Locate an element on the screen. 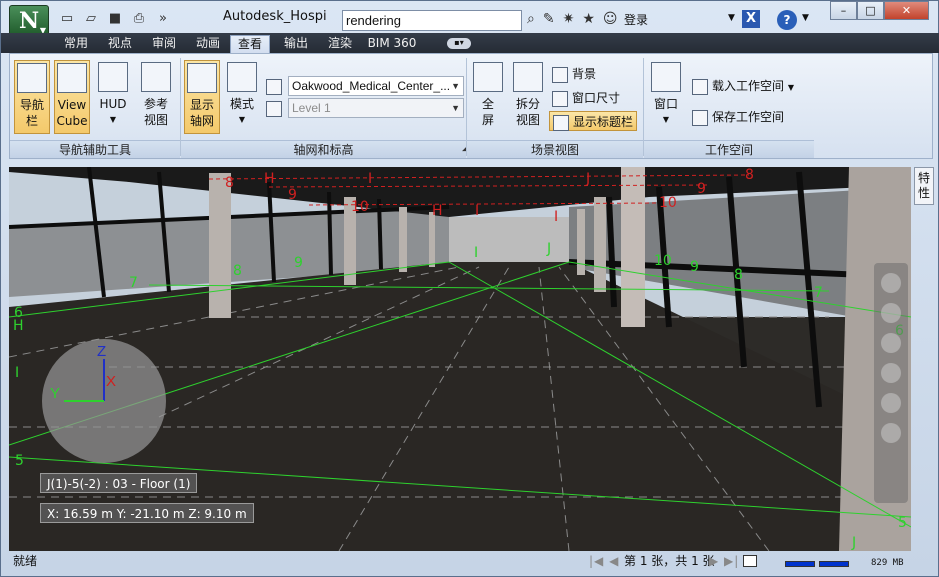  tab-animation: 动画 is located at coordinates (208, 44).